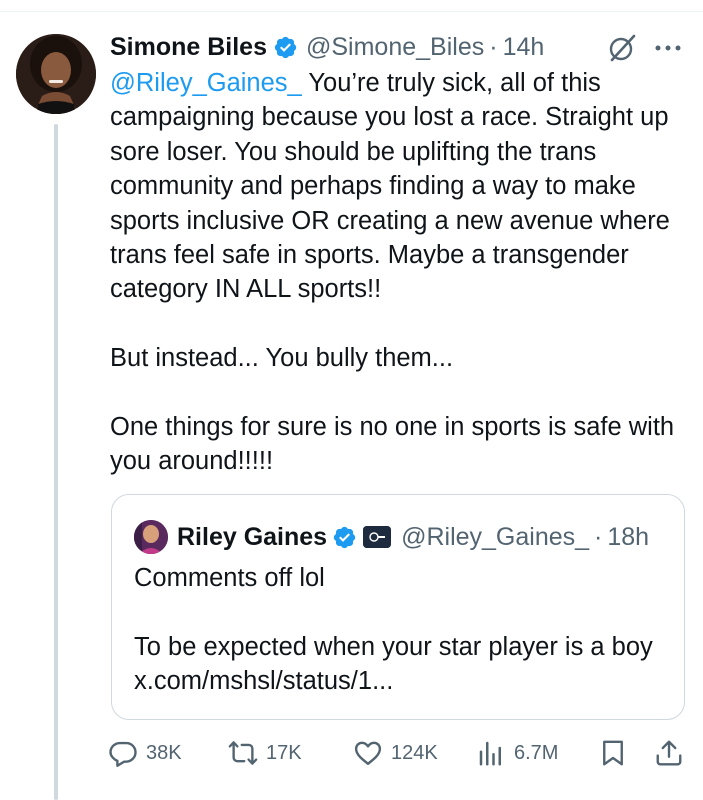  I want to click on quote-verified-badge-icon, so click(344, 537).